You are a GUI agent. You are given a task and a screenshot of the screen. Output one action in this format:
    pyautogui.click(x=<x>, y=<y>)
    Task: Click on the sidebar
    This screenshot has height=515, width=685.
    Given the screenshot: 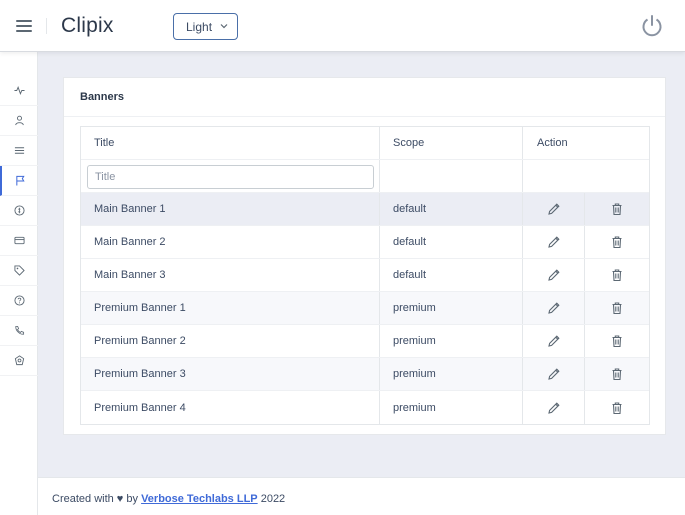 What is the action you would take?
    pyautogui.click(x=19, y=283)
    